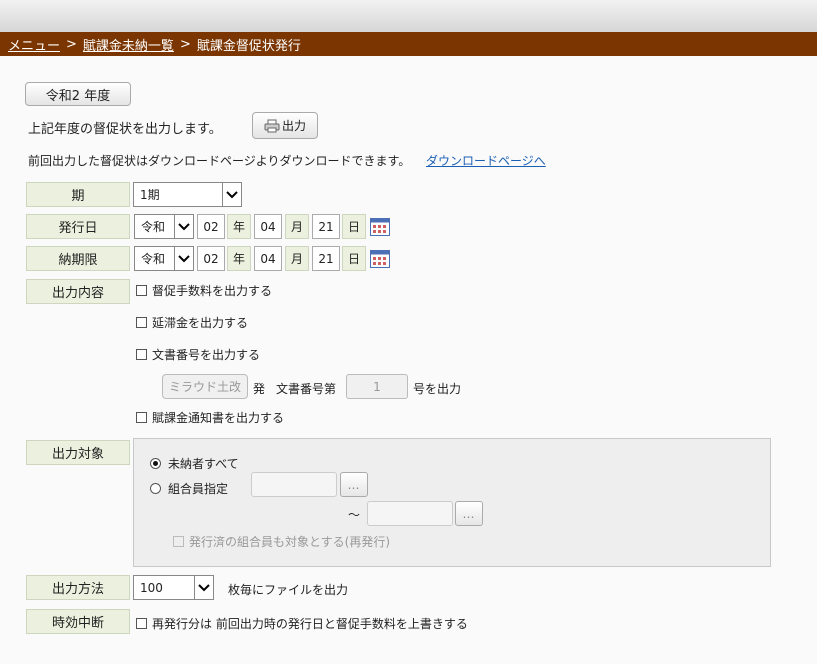  Describe the element at coordinates (293, 126) in the screenshot. I see `print-button-label: 出力` at that location.